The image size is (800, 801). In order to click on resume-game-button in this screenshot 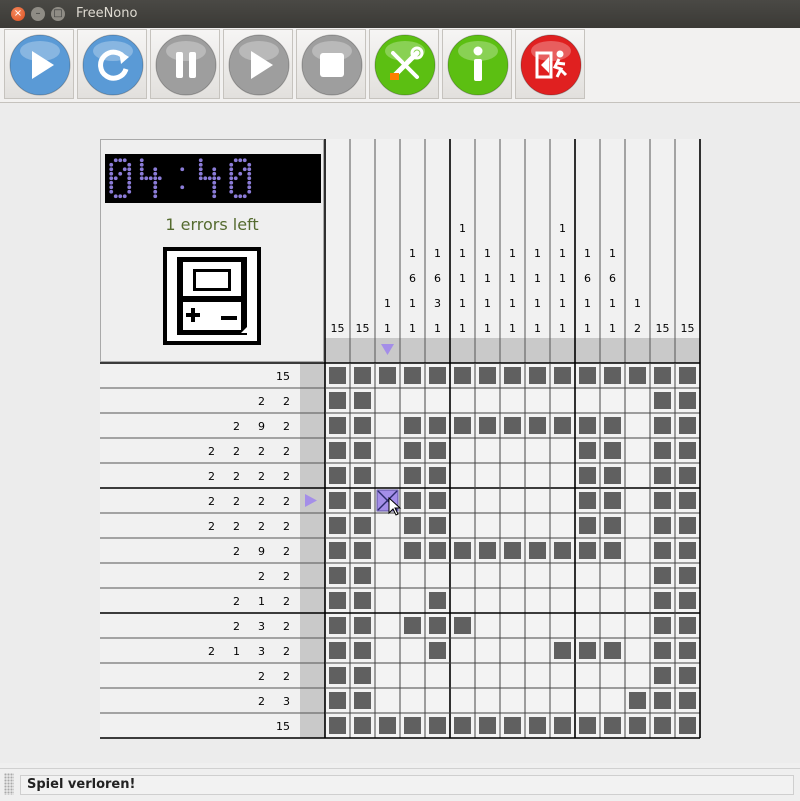, I will do `click(258, 64)`.